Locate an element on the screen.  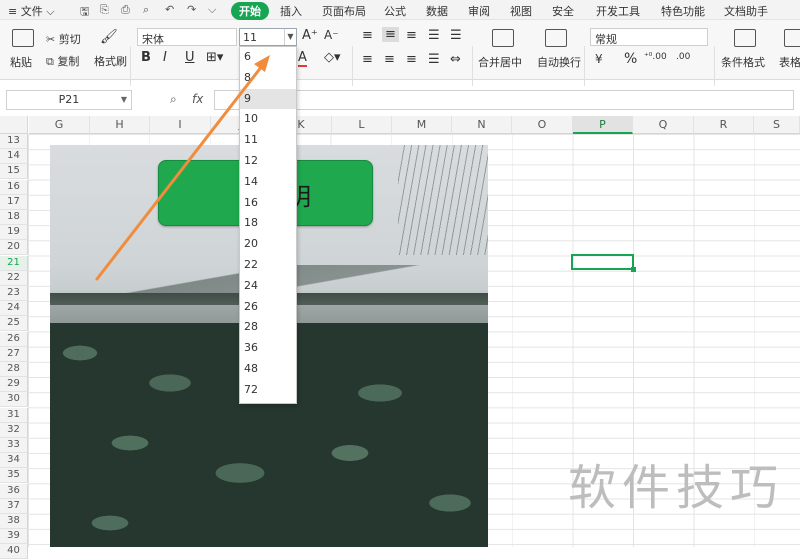
row-header-26: 26 is located at coordinates (14, 339).